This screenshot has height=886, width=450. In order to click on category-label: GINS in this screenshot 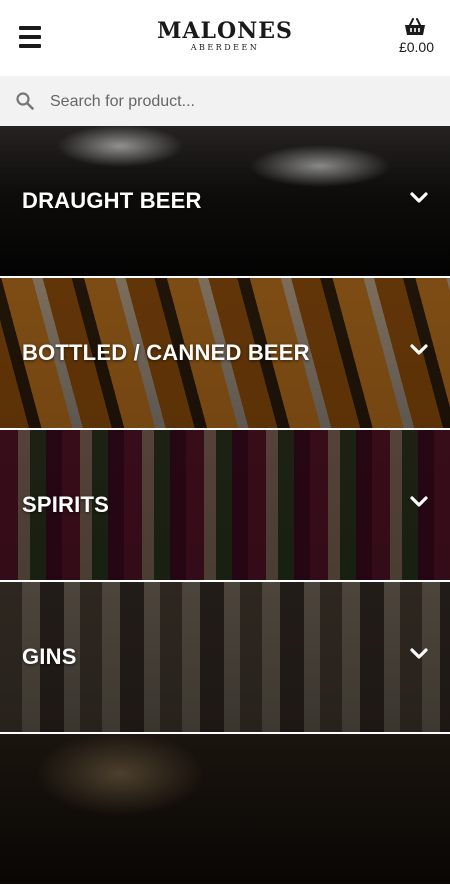, I will do `click(49, 656)`.